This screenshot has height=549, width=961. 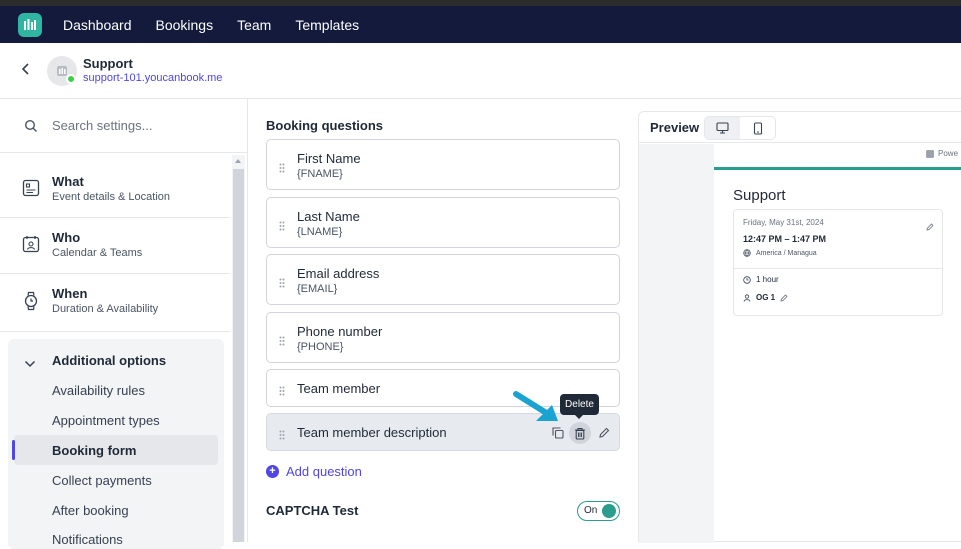 I want to click on sidebar-section-subtitle: Event details & Location, so click(x=111, y=197).